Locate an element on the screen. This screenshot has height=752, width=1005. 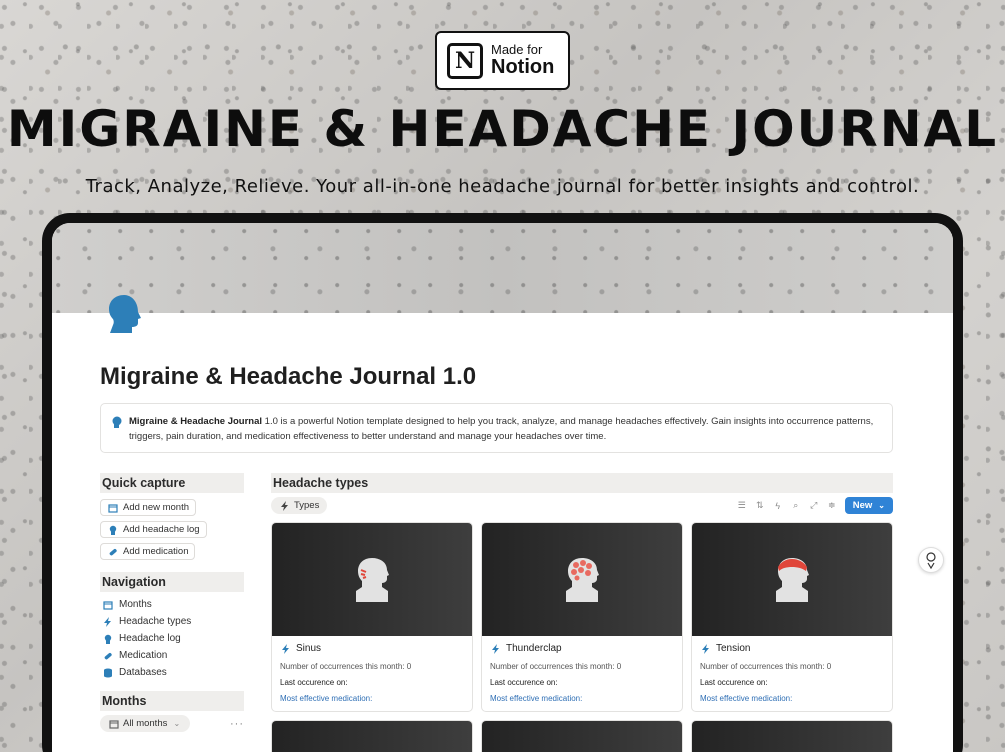
sort-icon: ⇅ is located at coordinates (760, 505).